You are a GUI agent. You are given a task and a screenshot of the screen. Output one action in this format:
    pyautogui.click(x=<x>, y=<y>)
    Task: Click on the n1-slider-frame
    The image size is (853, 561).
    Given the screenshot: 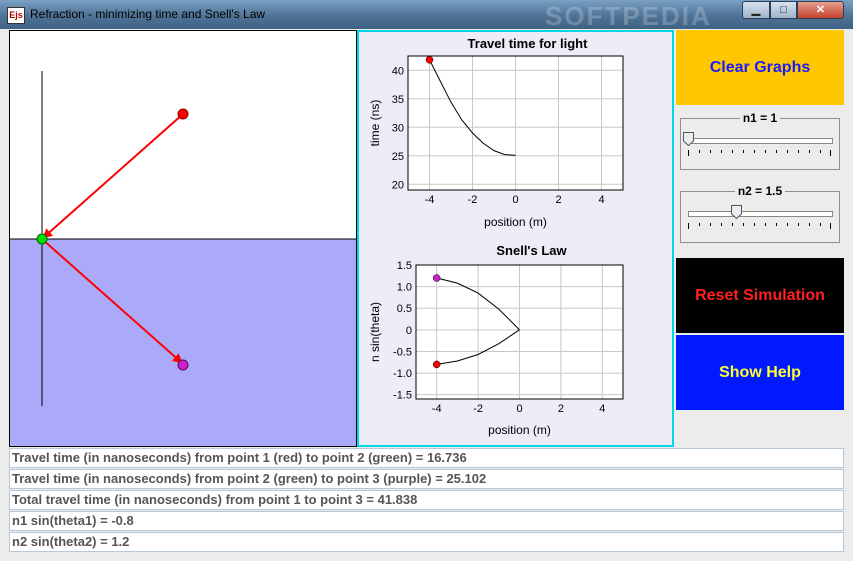 What is the action you would take?
    pyautogui.click(x=760, y=144)
    